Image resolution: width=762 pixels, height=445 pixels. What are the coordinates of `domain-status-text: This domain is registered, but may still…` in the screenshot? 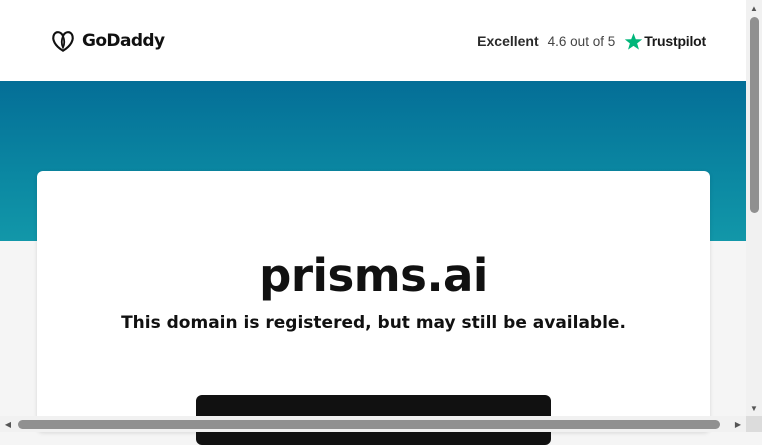 It's located at (373, 323).